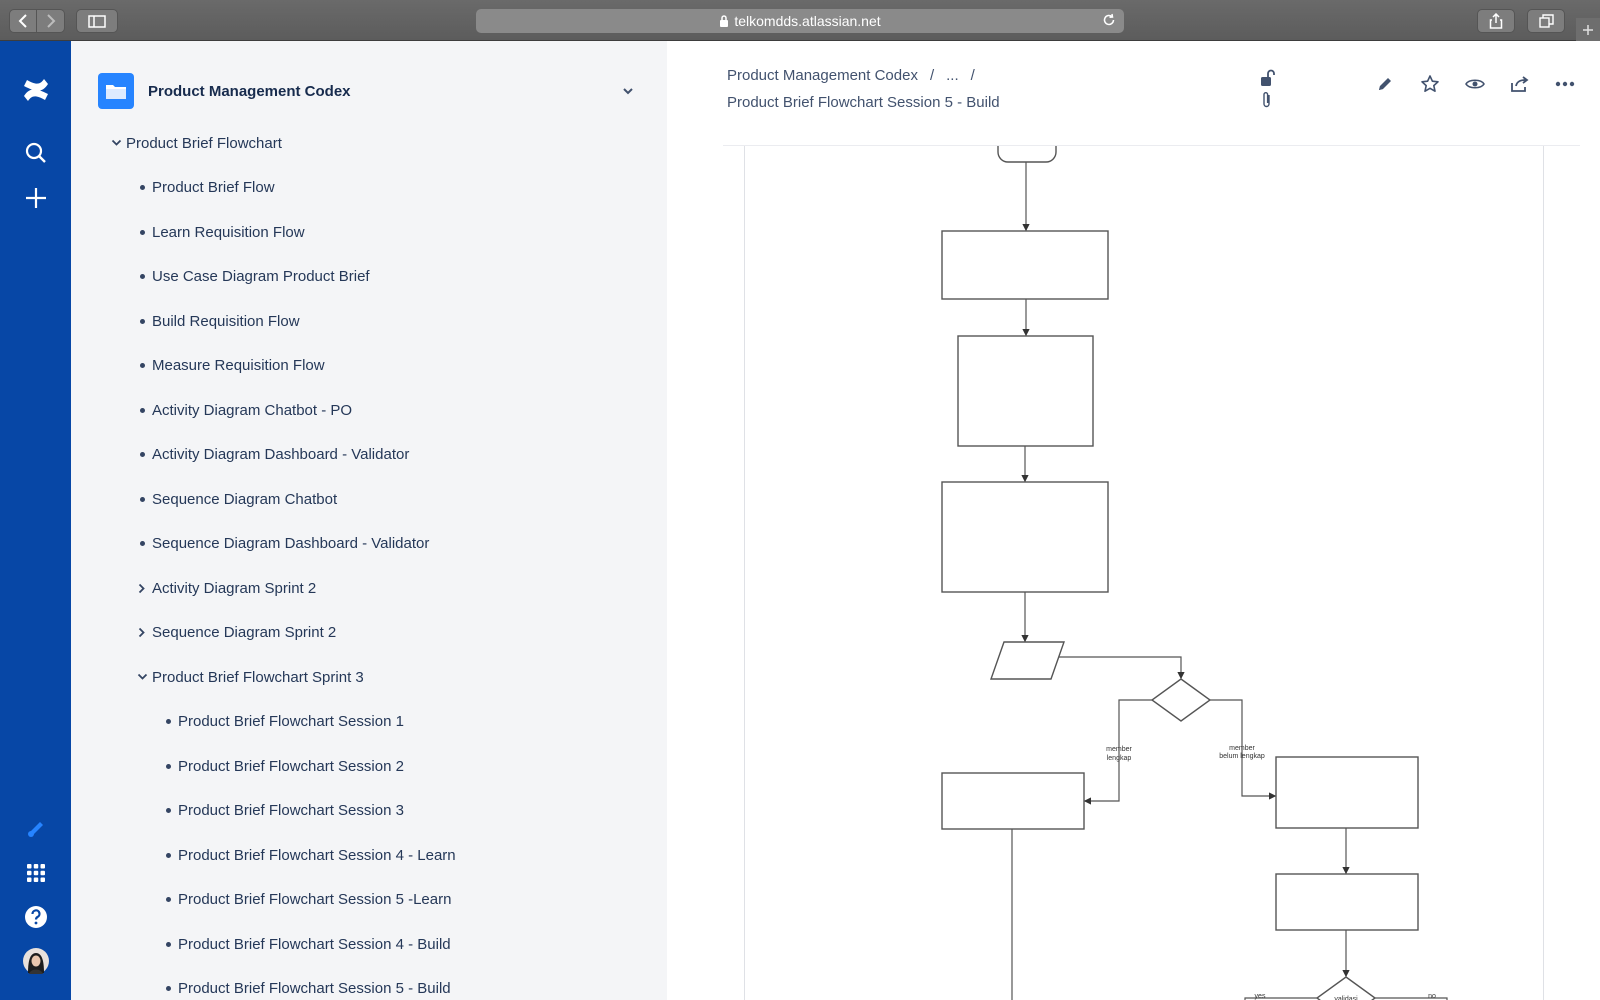  I want to click on more-horizontal-icon, so click(1564, 84).